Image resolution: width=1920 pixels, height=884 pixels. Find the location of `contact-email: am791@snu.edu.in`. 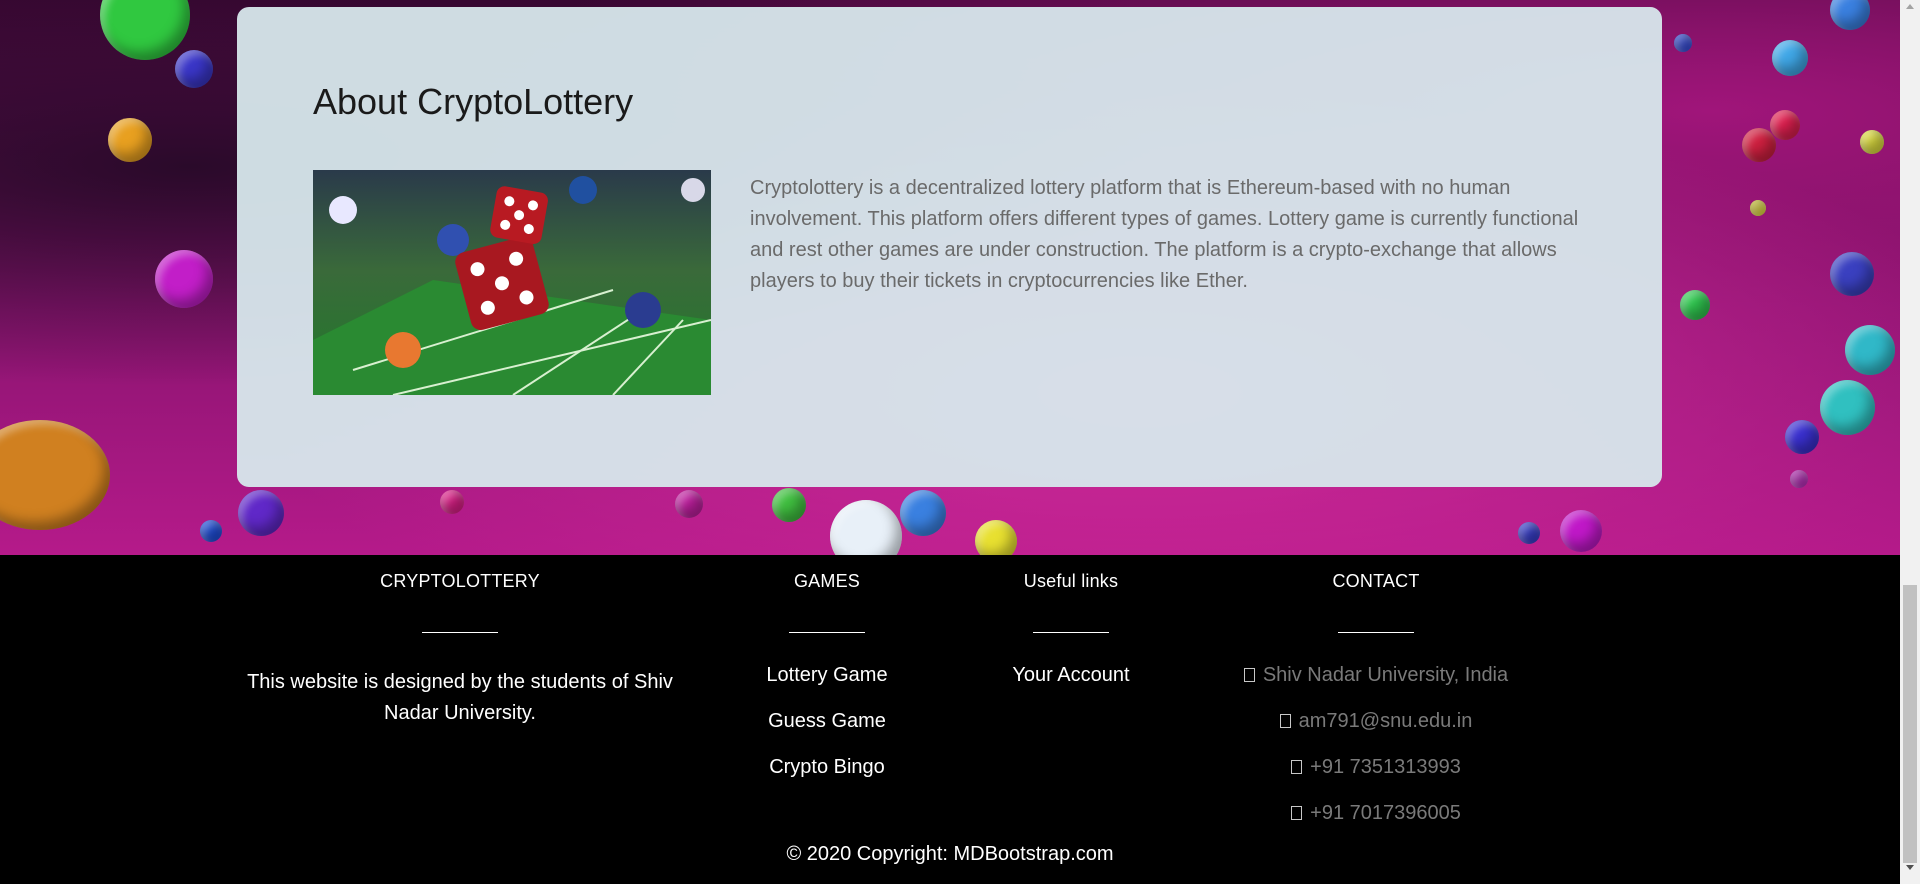

contact-email: am791@snu.edu.in is located at coordinates (1376, 721).